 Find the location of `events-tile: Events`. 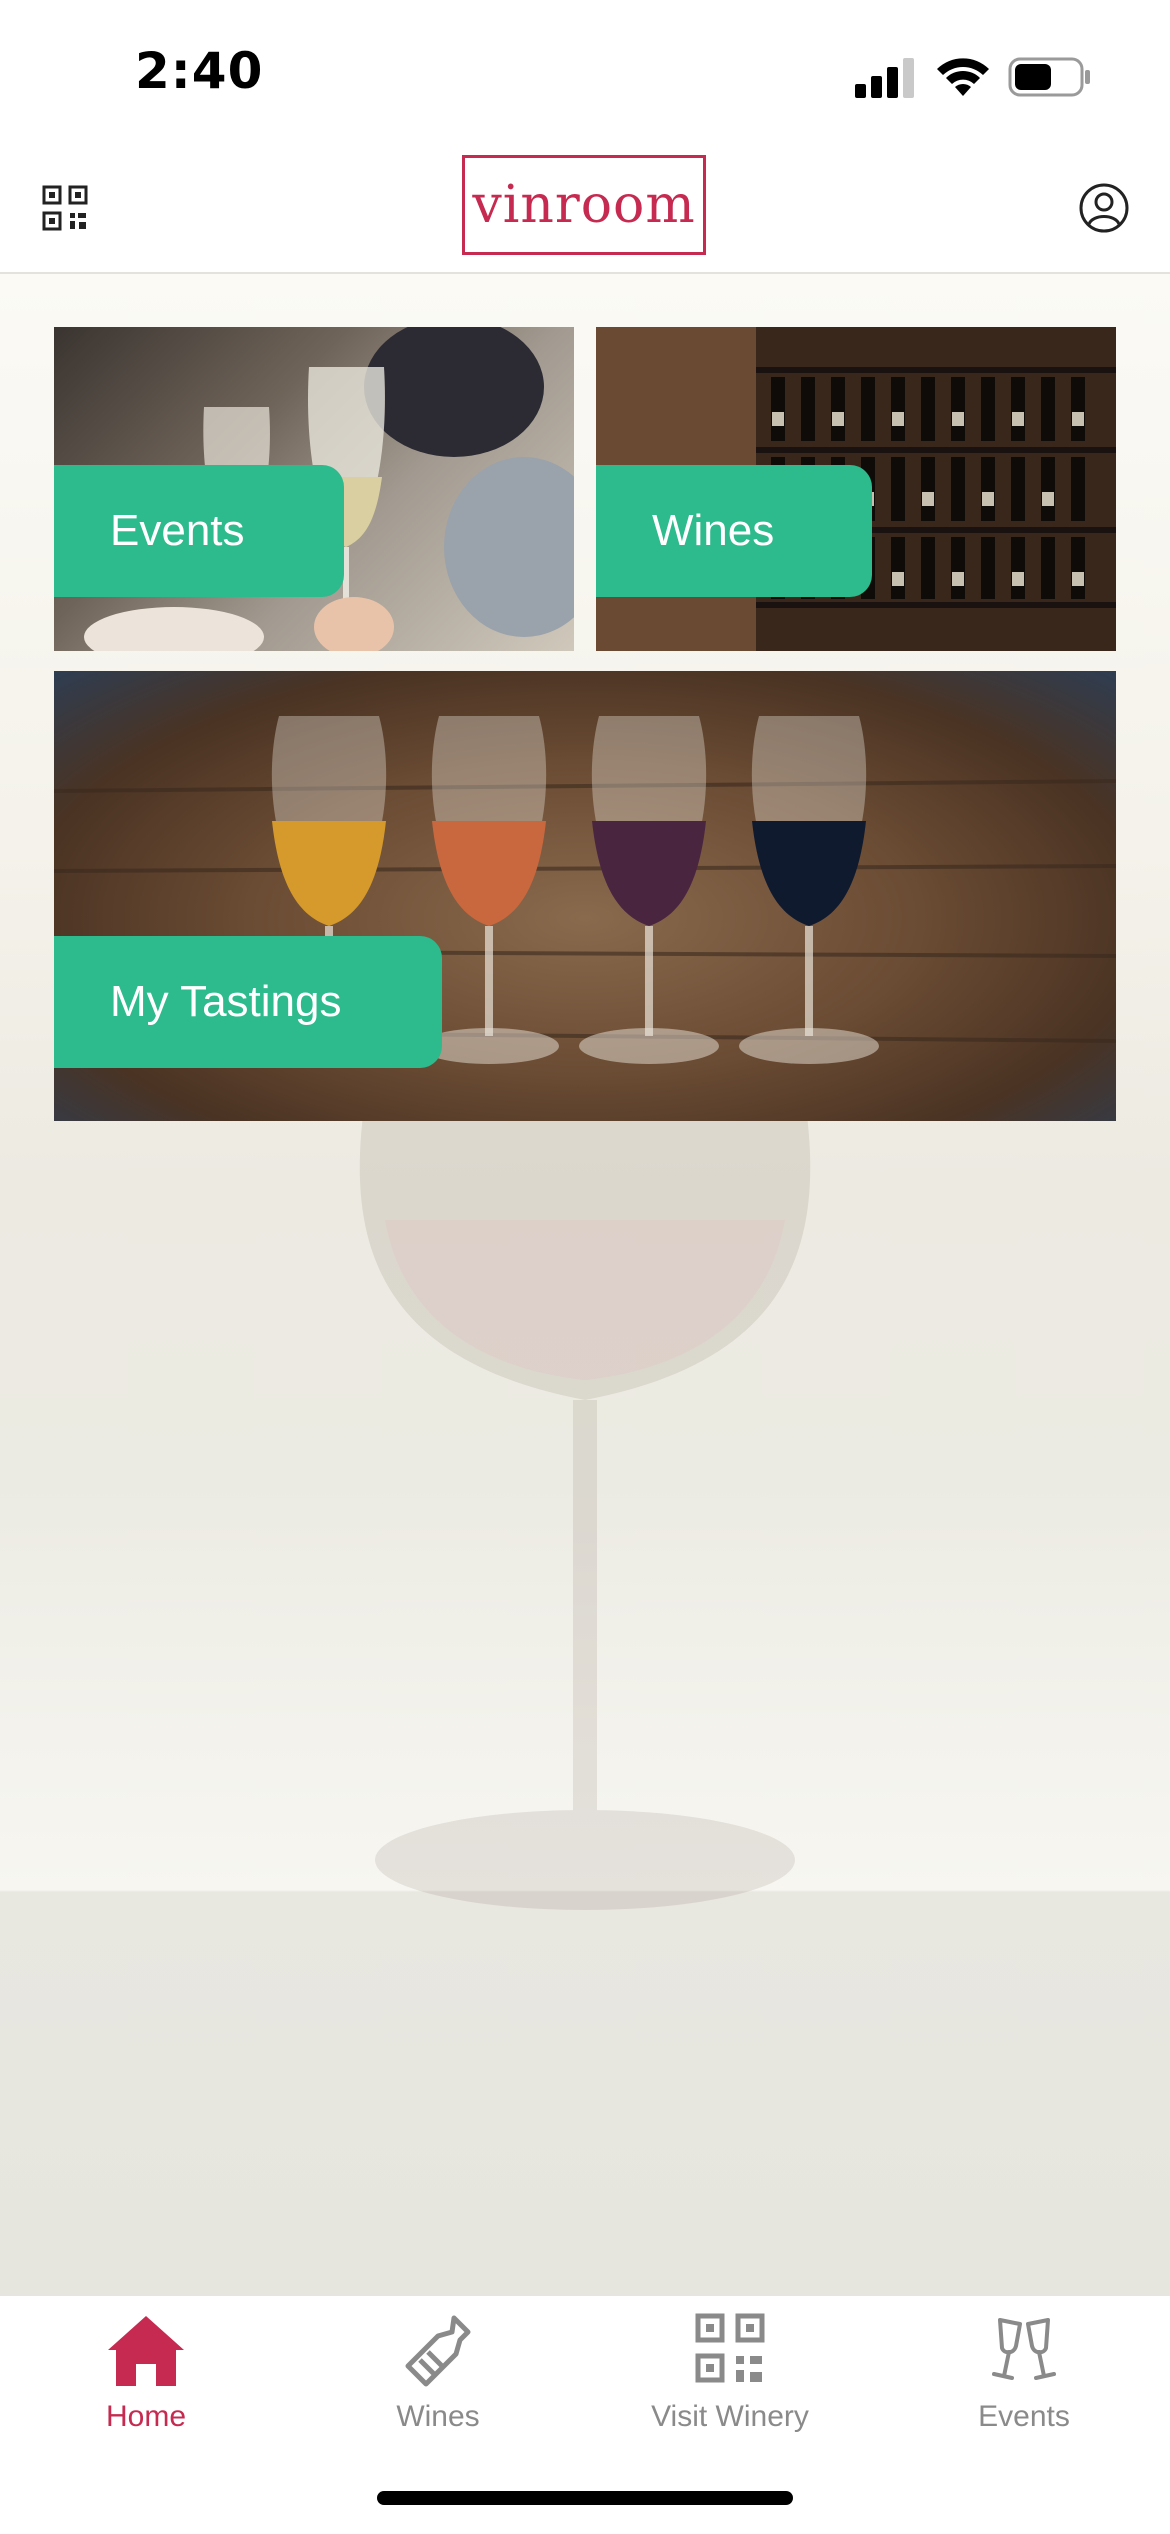

events-tile: Events is located at coordinates (314, 489).